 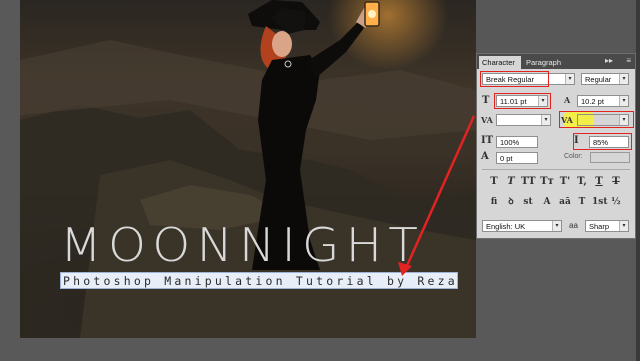 What do you see at coordinates (487, 120) in the screenshot?
I see `kerning-icon: VA` at bounding box center [487, 120].